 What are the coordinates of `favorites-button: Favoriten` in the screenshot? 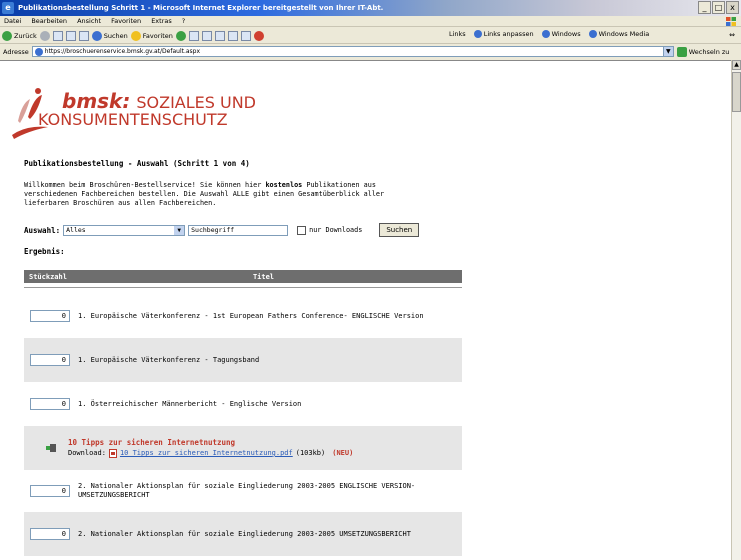 It's located at (151, 35).